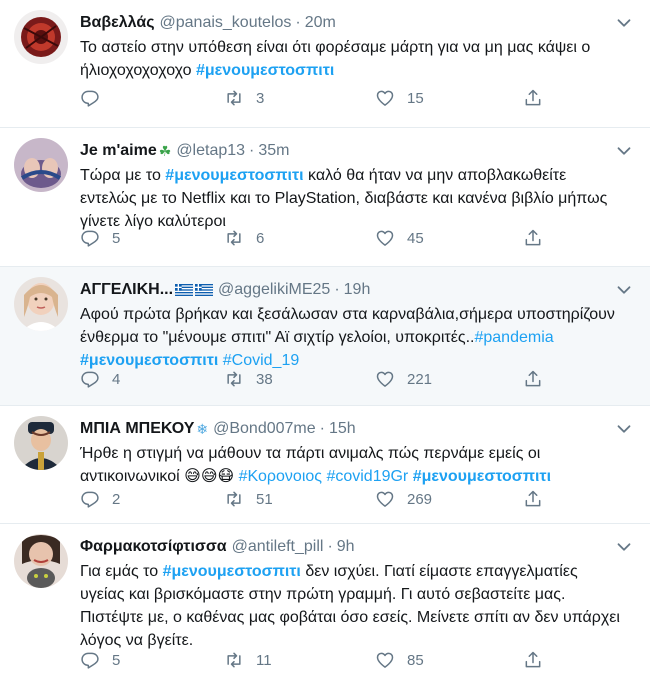  What do you see at coordinates (274, 290) in the screenshot?
I see `user-handle: @aggelikiME25` at bounding box center [274, 290].